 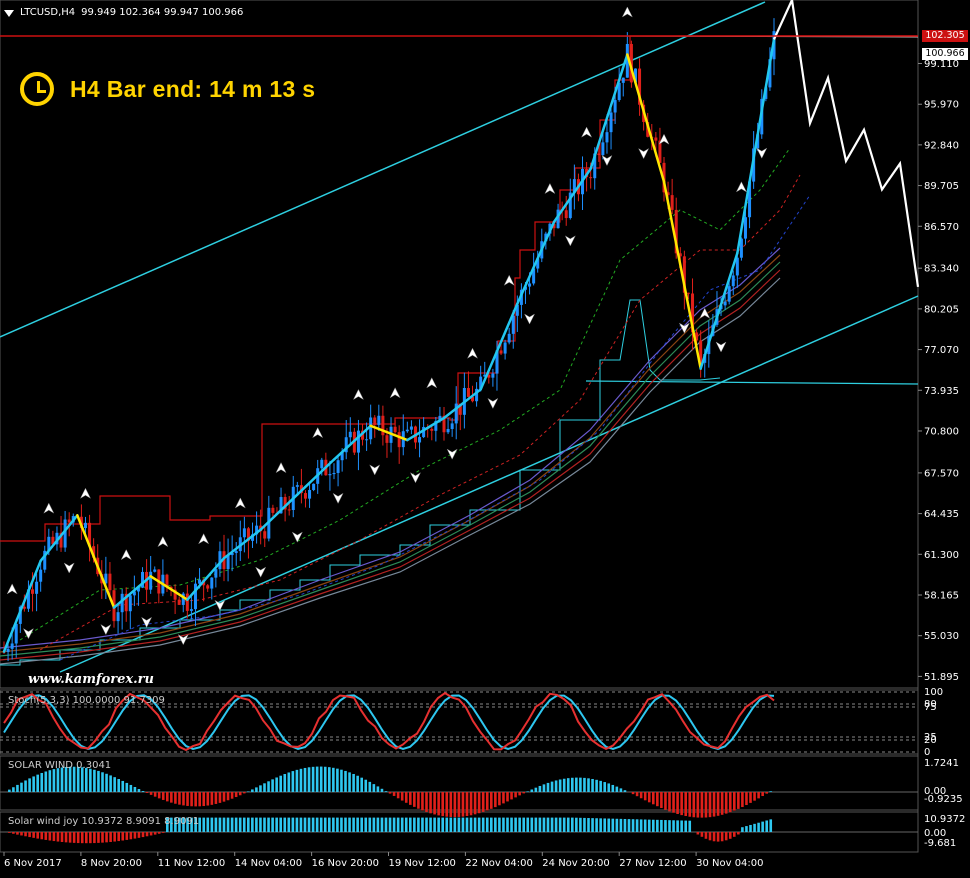 I want to click on bar-end-text: H4 Bar end: 14 m 13 s, so click(x=193, y=88).